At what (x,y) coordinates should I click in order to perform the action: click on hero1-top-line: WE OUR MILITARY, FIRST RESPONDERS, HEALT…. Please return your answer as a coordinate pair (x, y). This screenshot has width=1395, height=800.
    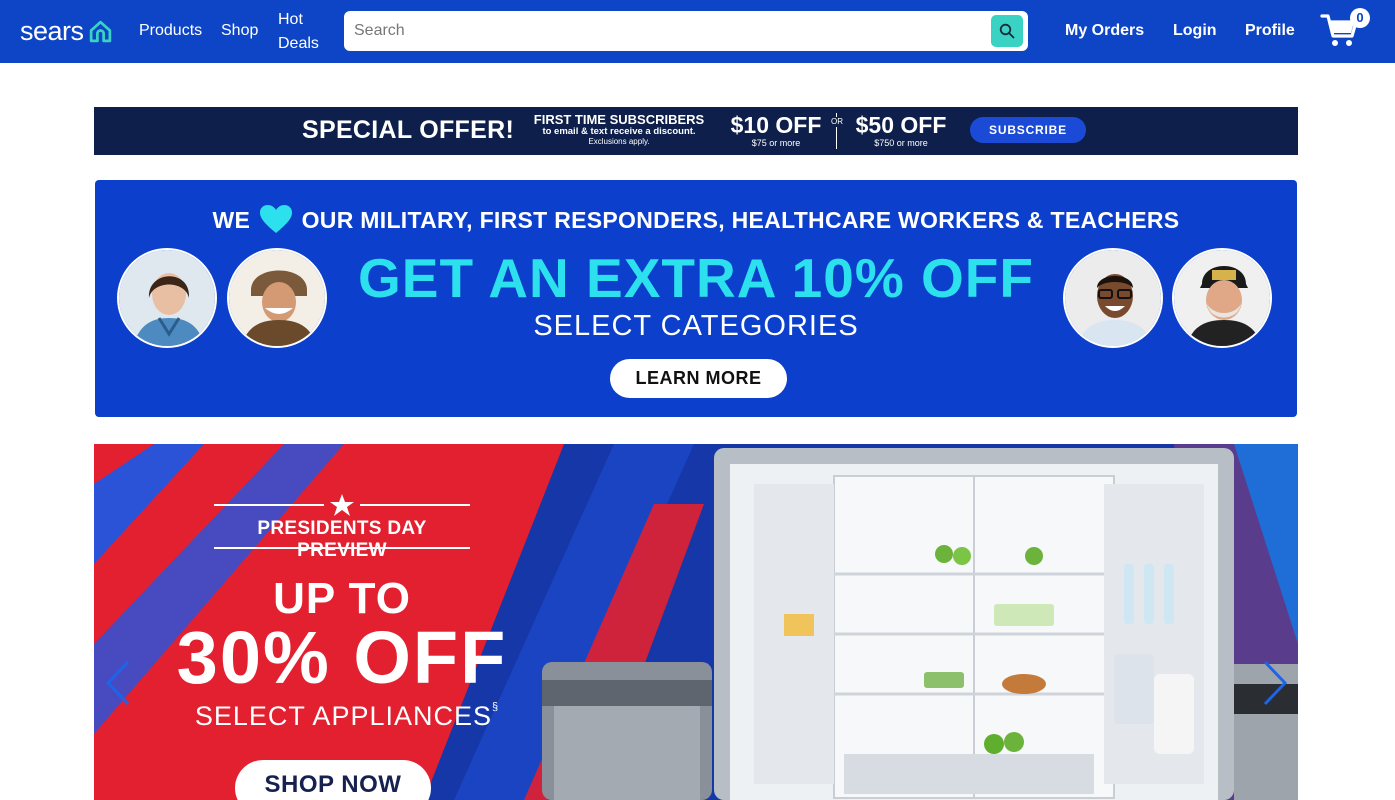
    Looking at the image, I should click on (696, 219).